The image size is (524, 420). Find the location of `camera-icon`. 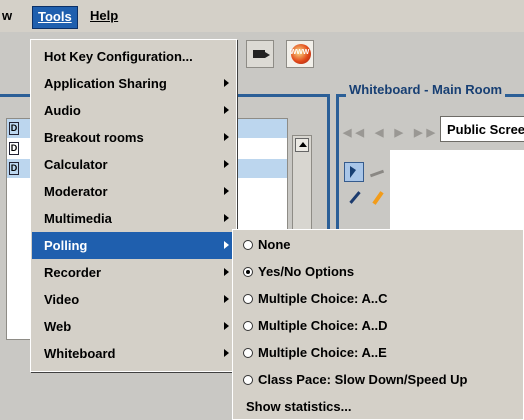

camera-icon is located at coordinates (259, 54).